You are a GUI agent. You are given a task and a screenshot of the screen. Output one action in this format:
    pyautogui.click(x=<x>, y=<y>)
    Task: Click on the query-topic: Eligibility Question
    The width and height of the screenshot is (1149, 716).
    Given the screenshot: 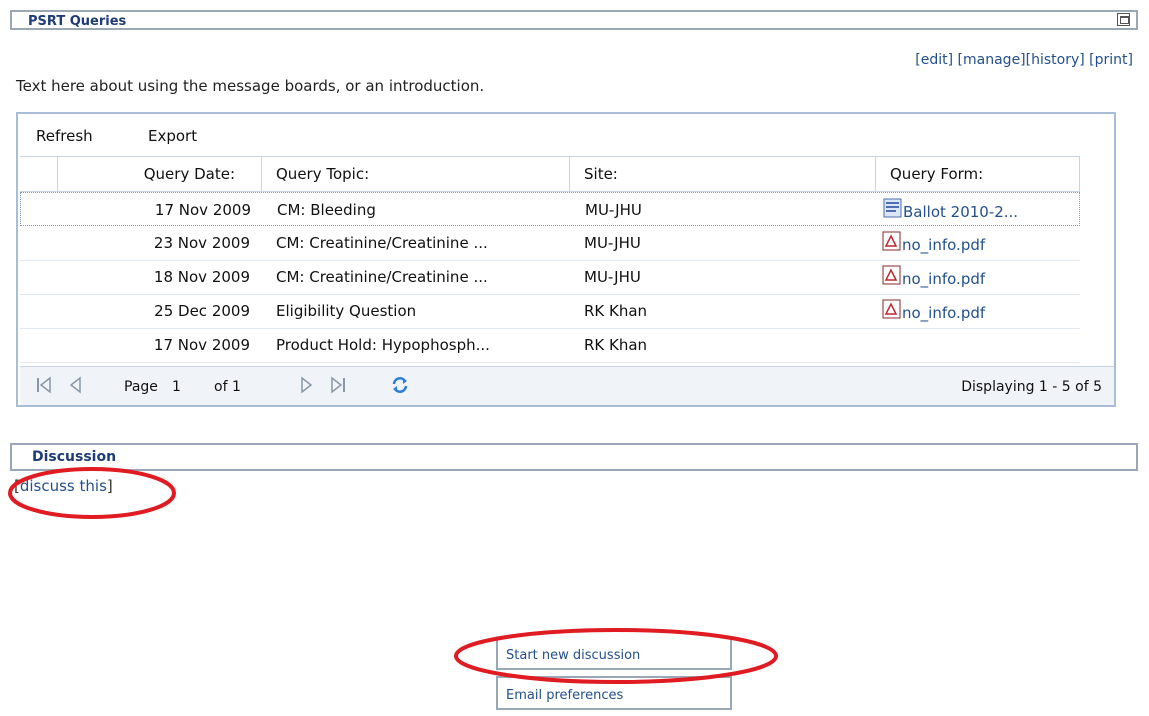 What is the action you would take?
    pyautogui.click(x=346, y=311)
    